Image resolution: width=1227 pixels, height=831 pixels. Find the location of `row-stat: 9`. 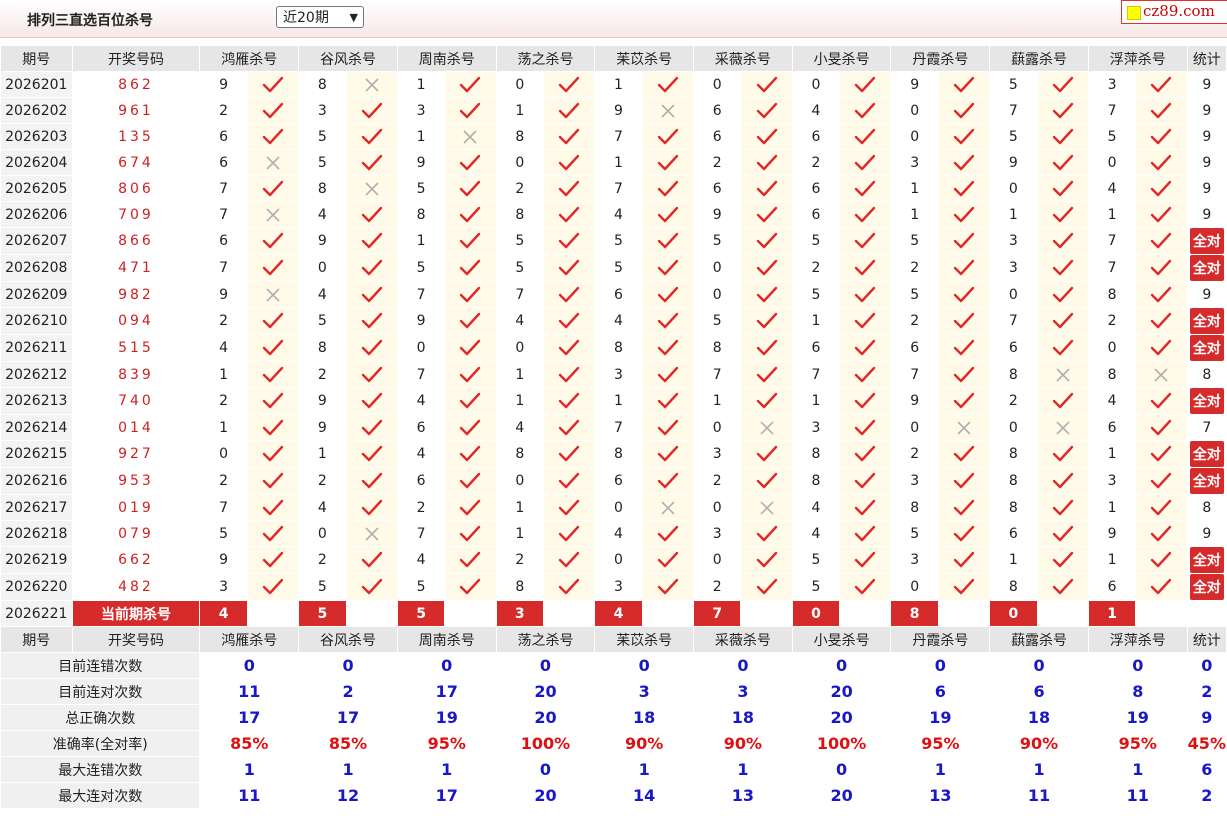

row-stat: 9 is located at coordinates (1206, 162).